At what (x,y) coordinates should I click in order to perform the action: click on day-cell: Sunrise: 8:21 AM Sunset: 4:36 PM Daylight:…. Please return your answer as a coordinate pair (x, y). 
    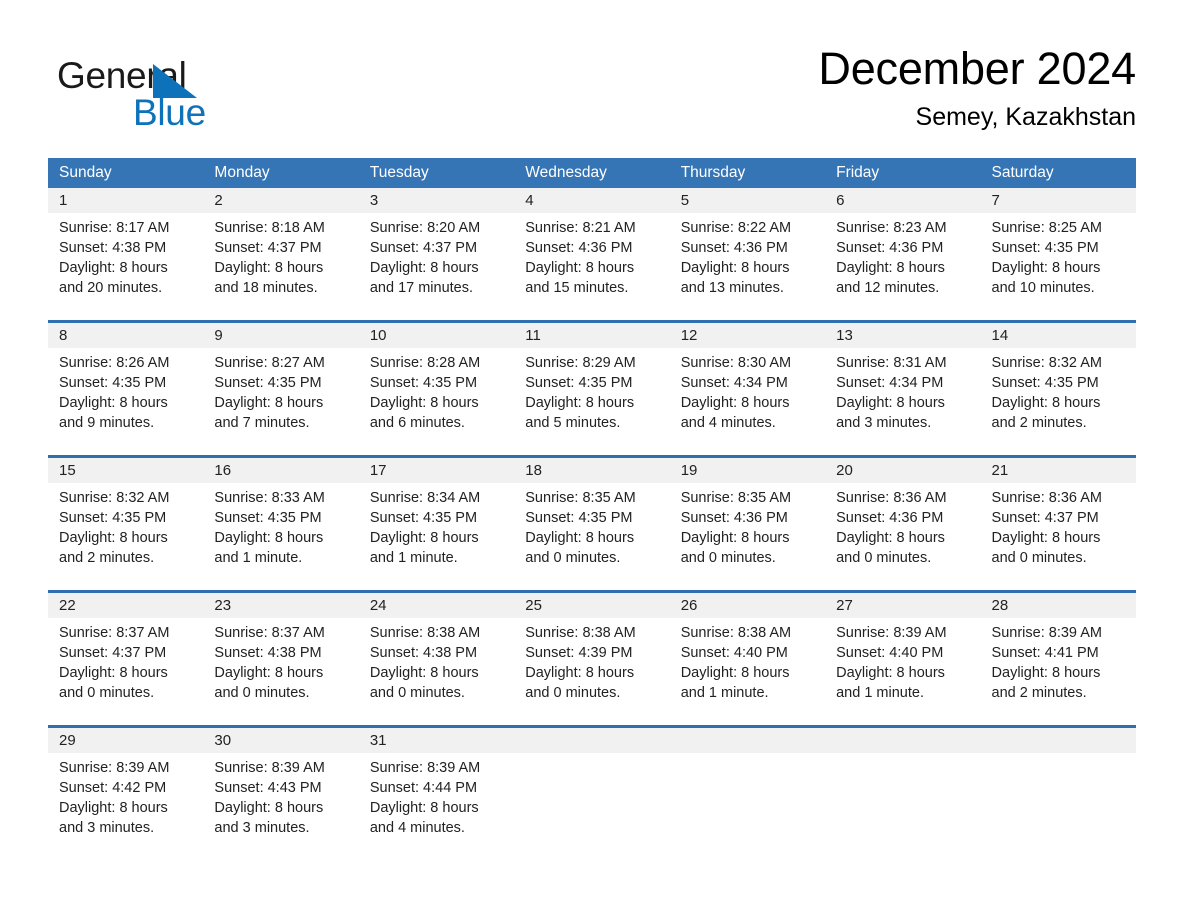
    Looking at the image, I should click on (591, 265).